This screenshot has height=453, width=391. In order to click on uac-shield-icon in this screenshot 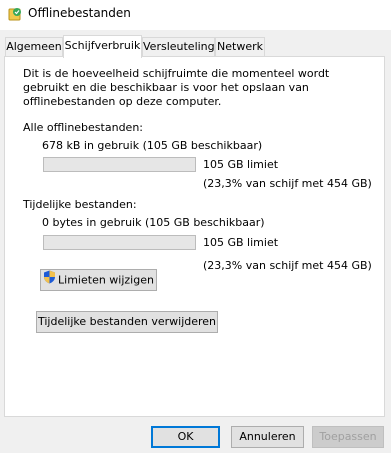, I will do `click(49, 280)`.